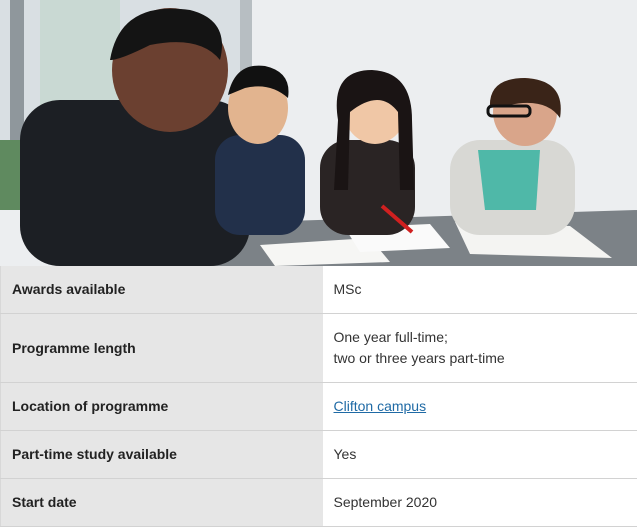  I want to click on row-label: Programme length, so click(162, 348).